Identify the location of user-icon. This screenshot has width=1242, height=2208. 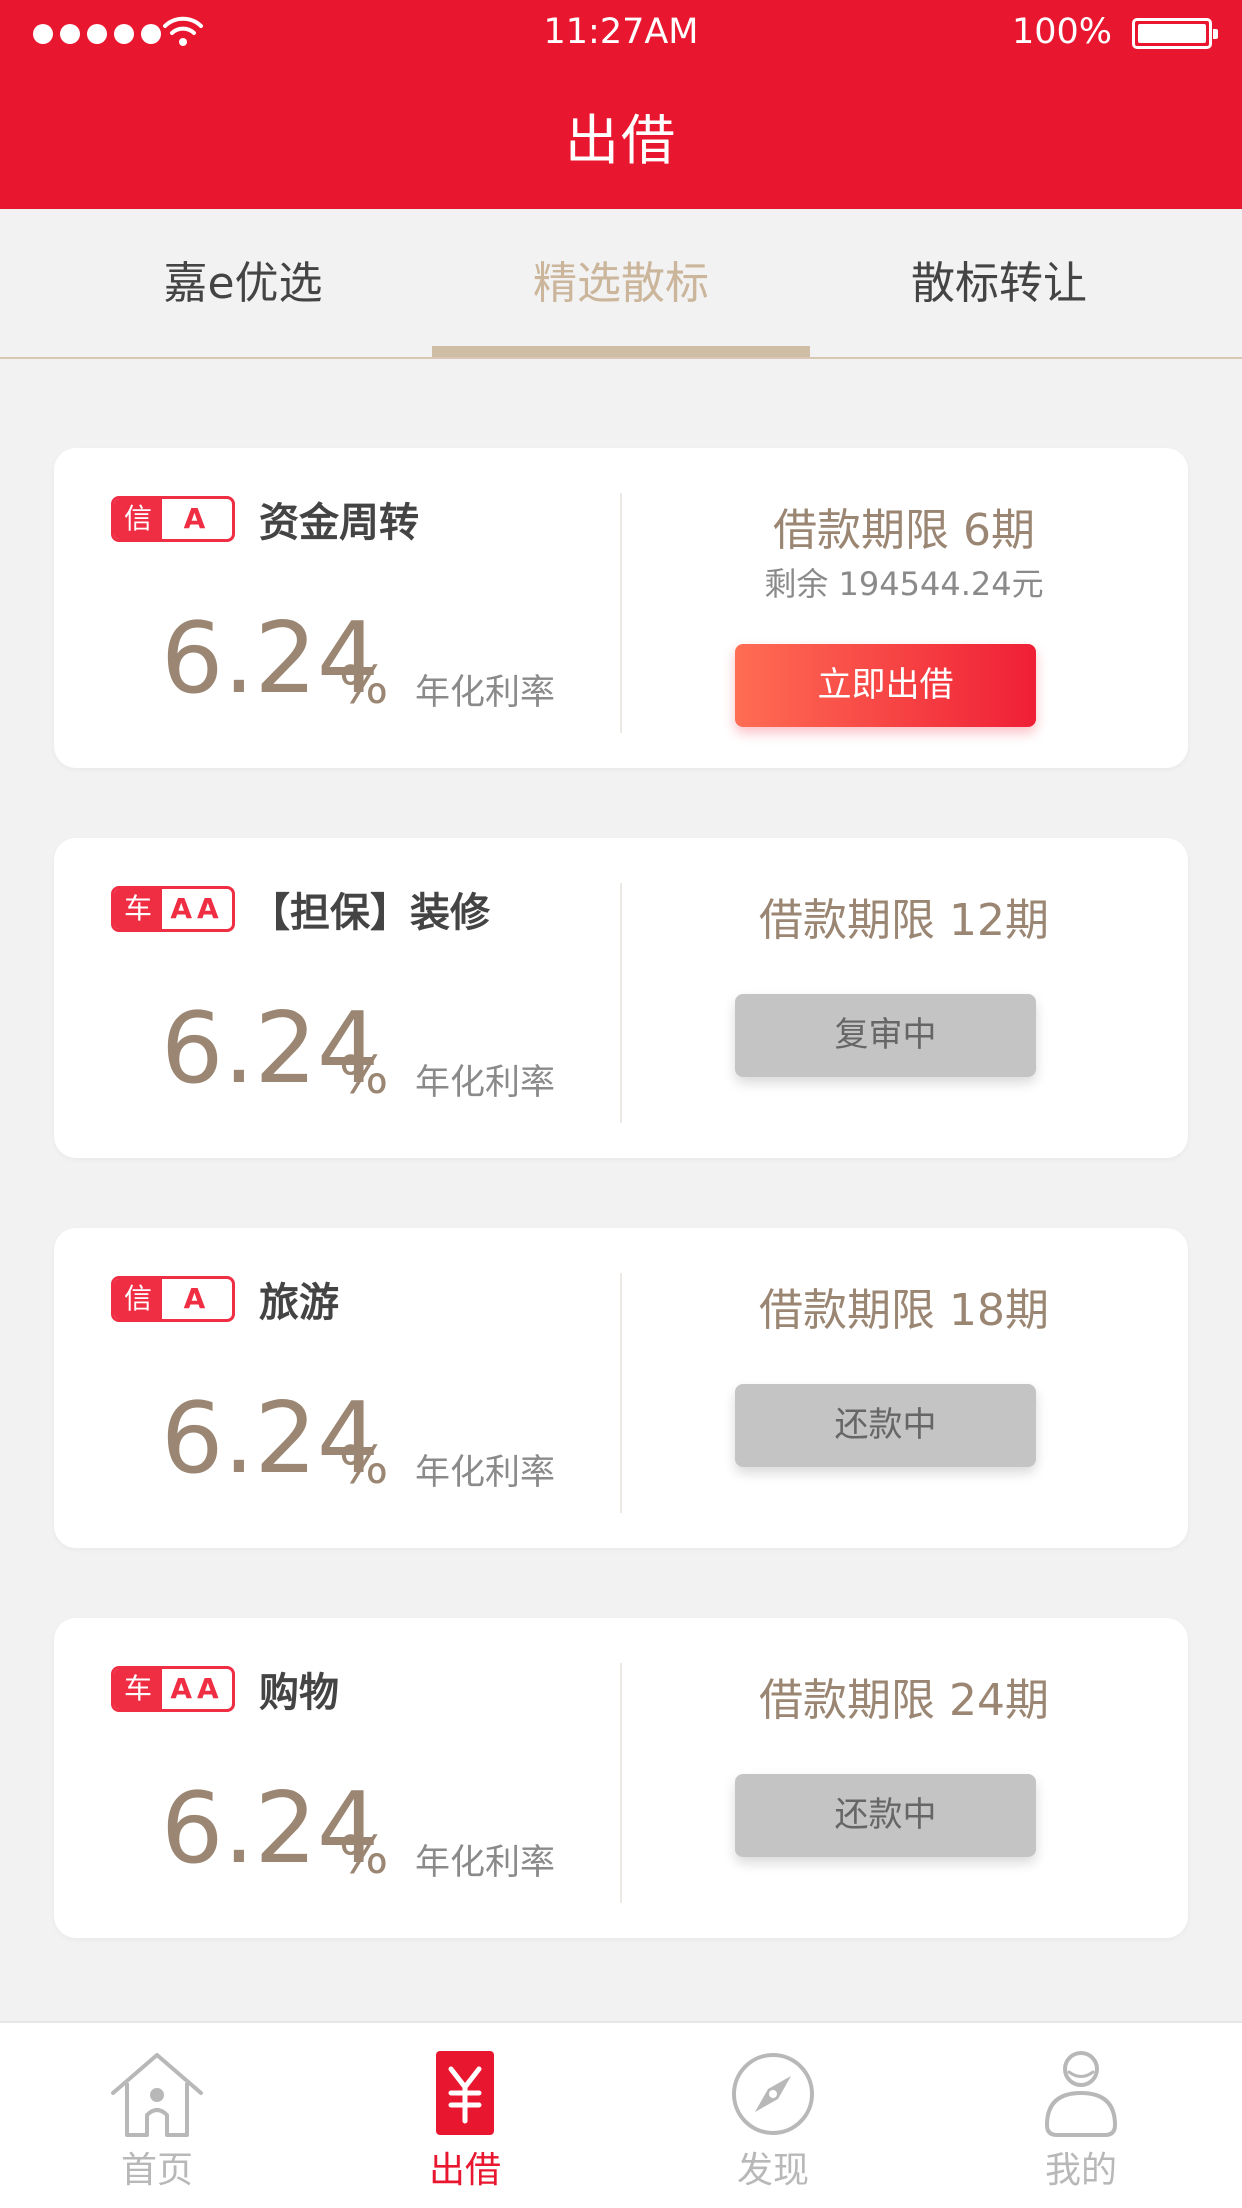
(1081, 2094).